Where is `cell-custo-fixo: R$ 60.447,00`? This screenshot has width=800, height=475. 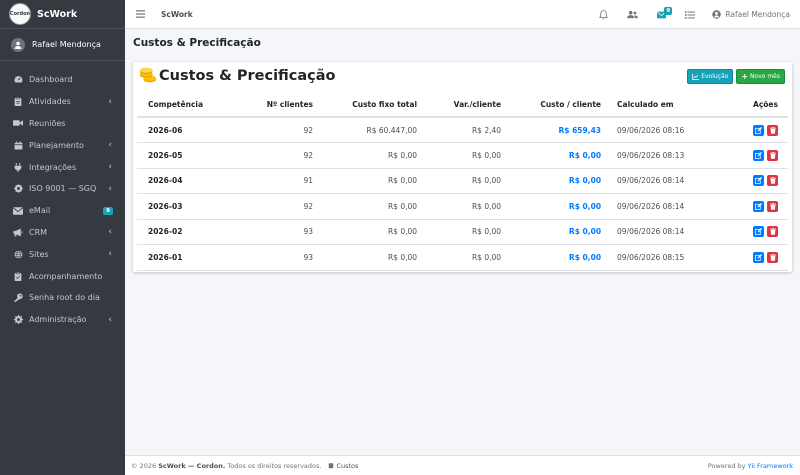
cell-custo-fixo: R$ 60.447,00 is located at coordinates (392, 130).